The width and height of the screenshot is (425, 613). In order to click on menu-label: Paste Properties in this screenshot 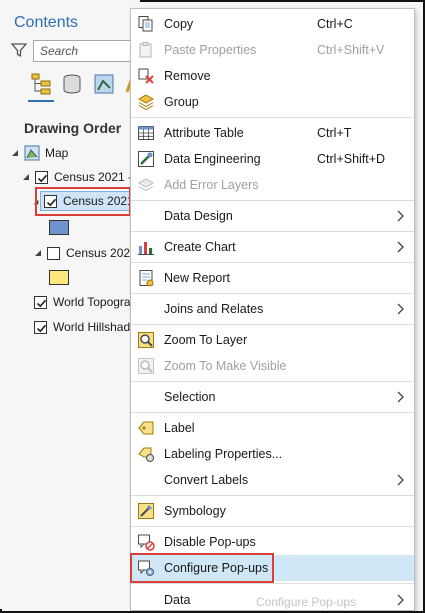, I will do `click(210, 50)`.